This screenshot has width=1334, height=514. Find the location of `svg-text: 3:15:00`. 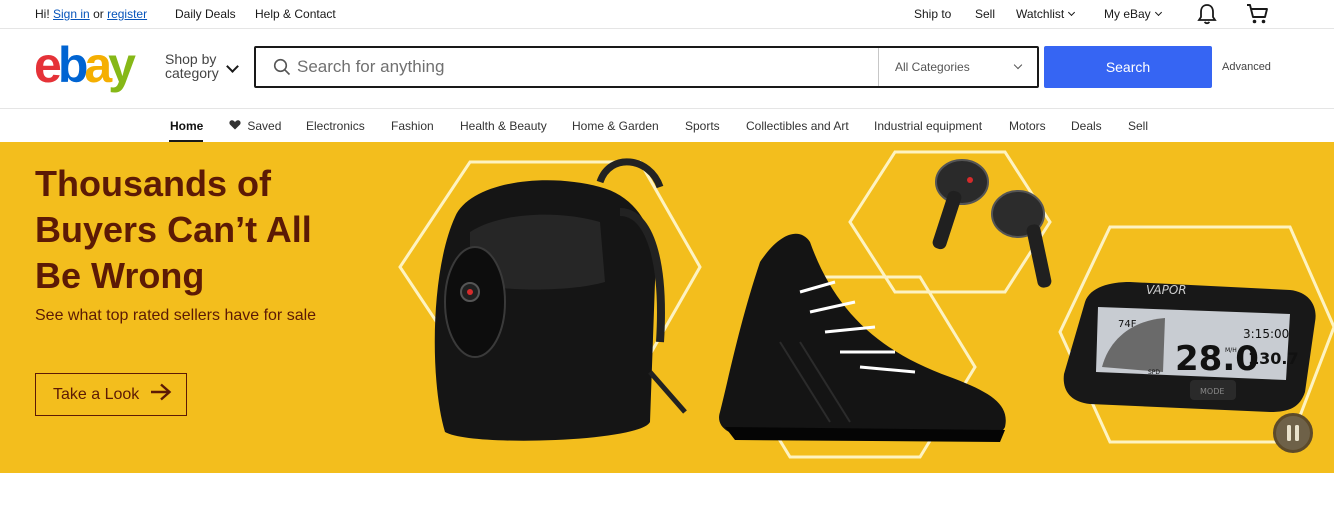

svg-text: 3:15:00 is located at coordinates (1266, 334).